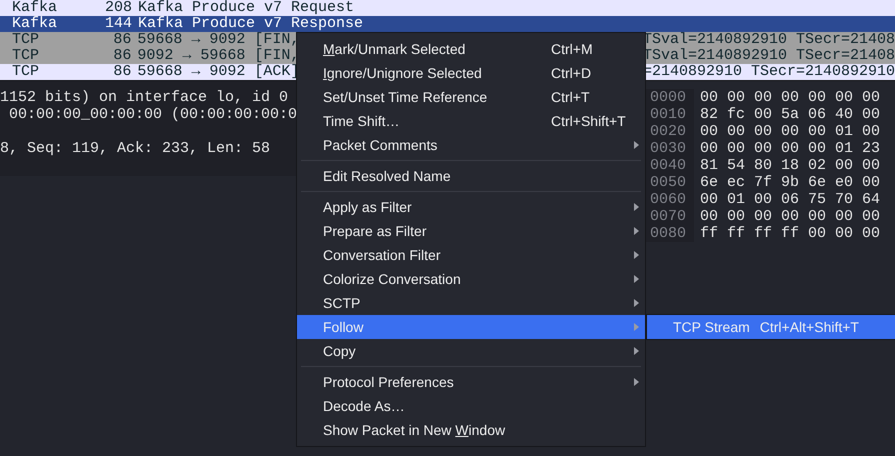 Image resolution: width=895 pixels, height=456 pixels. I want to click on hex-bytes: 00 00 00 00 00 01 23, so click(789, 148).